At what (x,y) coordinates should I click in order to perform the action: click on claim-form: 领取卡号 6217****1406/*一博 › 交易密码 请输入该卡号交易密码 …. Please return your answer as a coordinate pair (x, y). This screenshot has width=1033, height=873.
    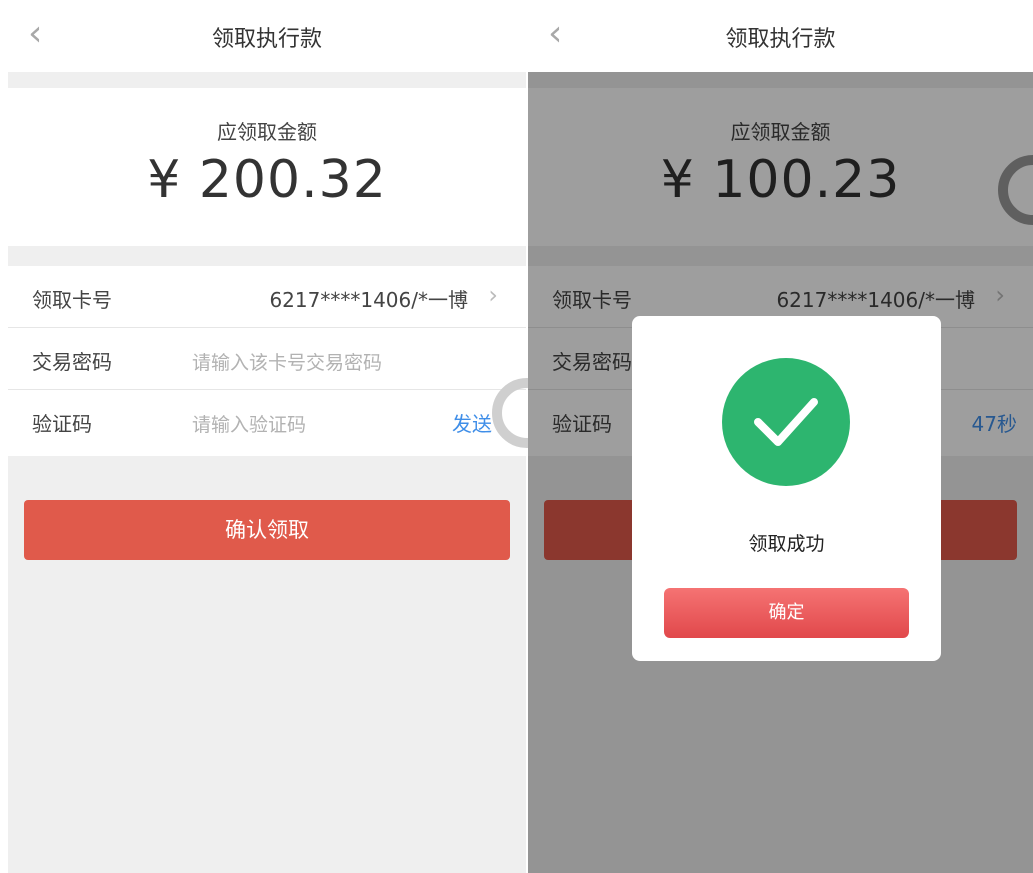
    Looking at the image, I should click on (267, 361).